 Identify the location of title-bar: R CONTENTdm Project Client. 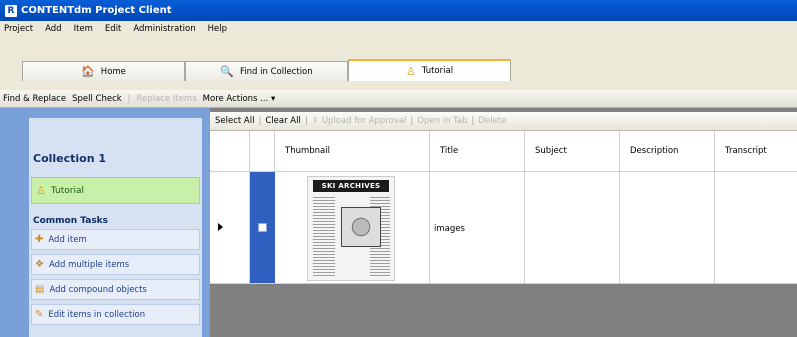
(398, 10).